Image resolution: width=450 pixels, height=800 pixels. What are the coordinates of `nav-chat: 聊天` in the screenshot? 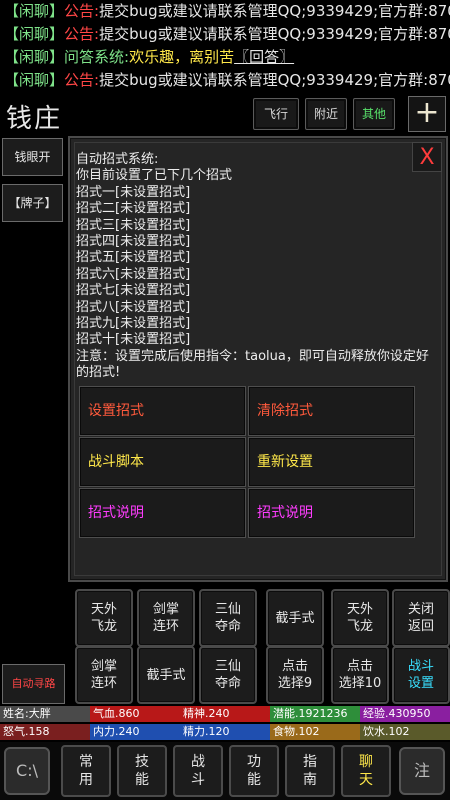 It's located at (366, 771).